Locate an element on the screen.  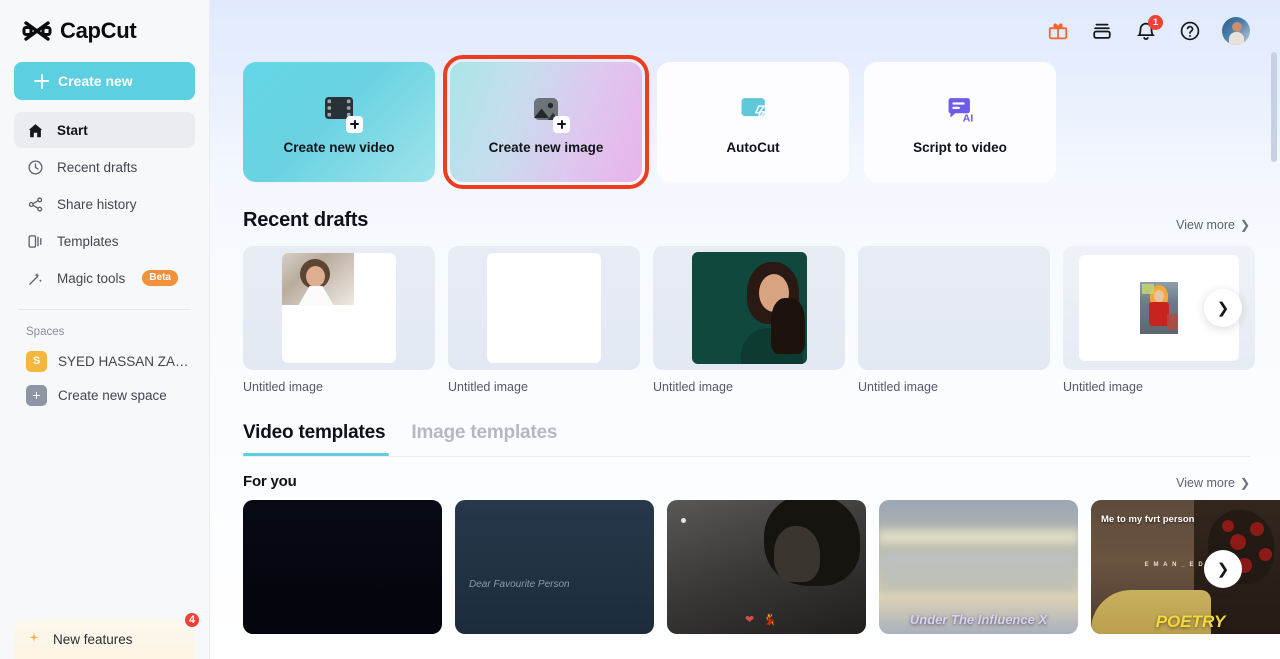
autocut-icon is located at coordinates (753, 110).